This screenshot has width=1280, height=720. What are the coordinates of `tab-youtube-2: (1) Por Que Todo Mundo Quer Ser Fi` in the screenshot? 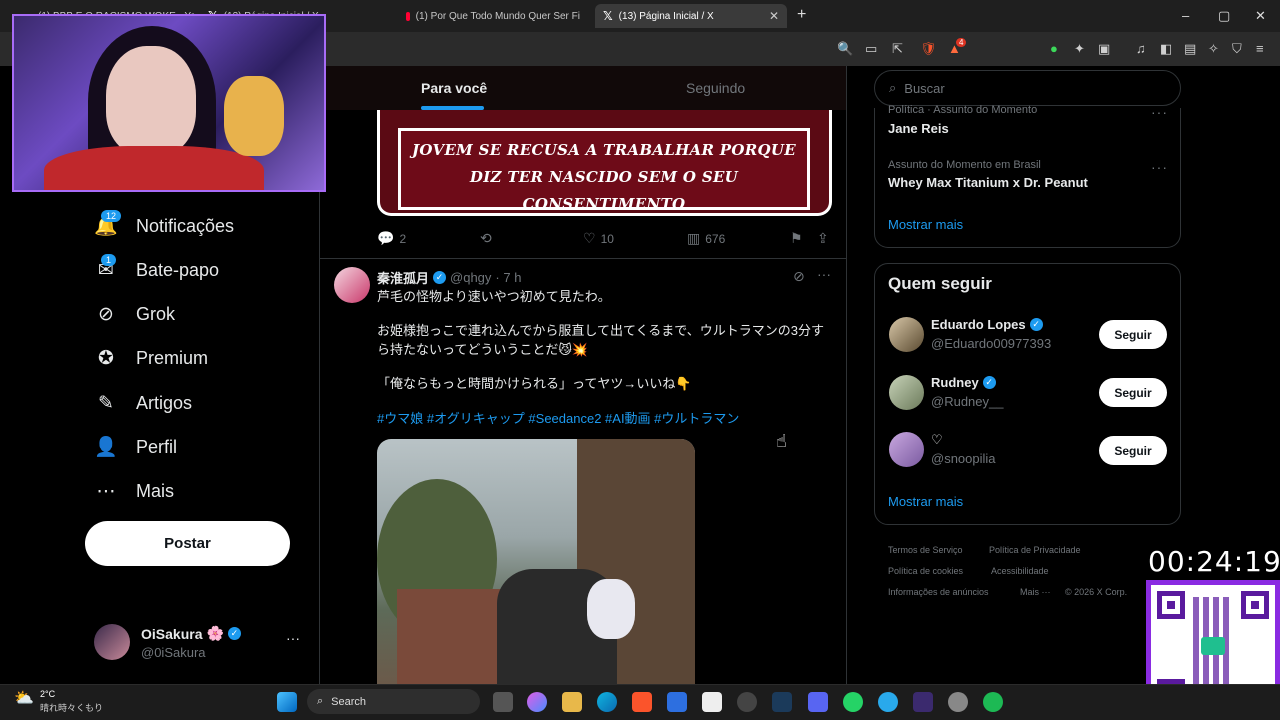 It's located at (493, 16).